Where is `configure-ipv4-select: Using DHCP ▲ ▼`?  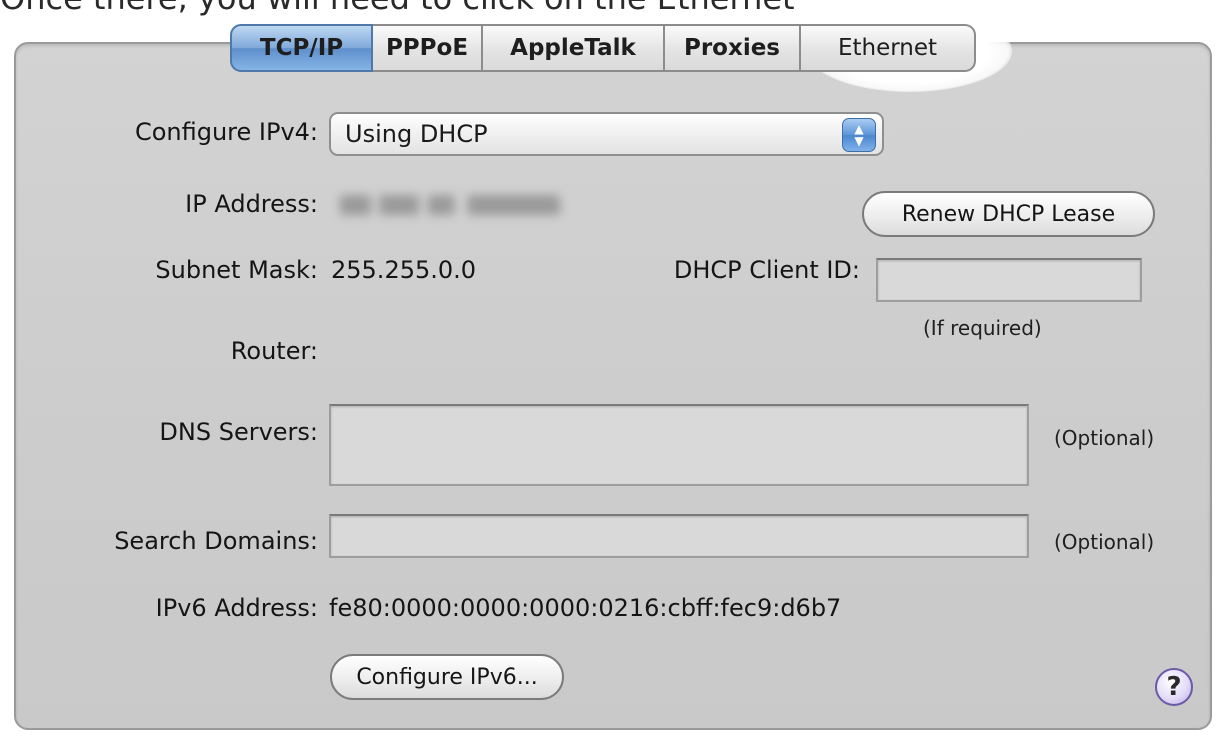 configure-ipv4-select: Using DHCP ▲ ▼ is located at coordinates (606, 134).